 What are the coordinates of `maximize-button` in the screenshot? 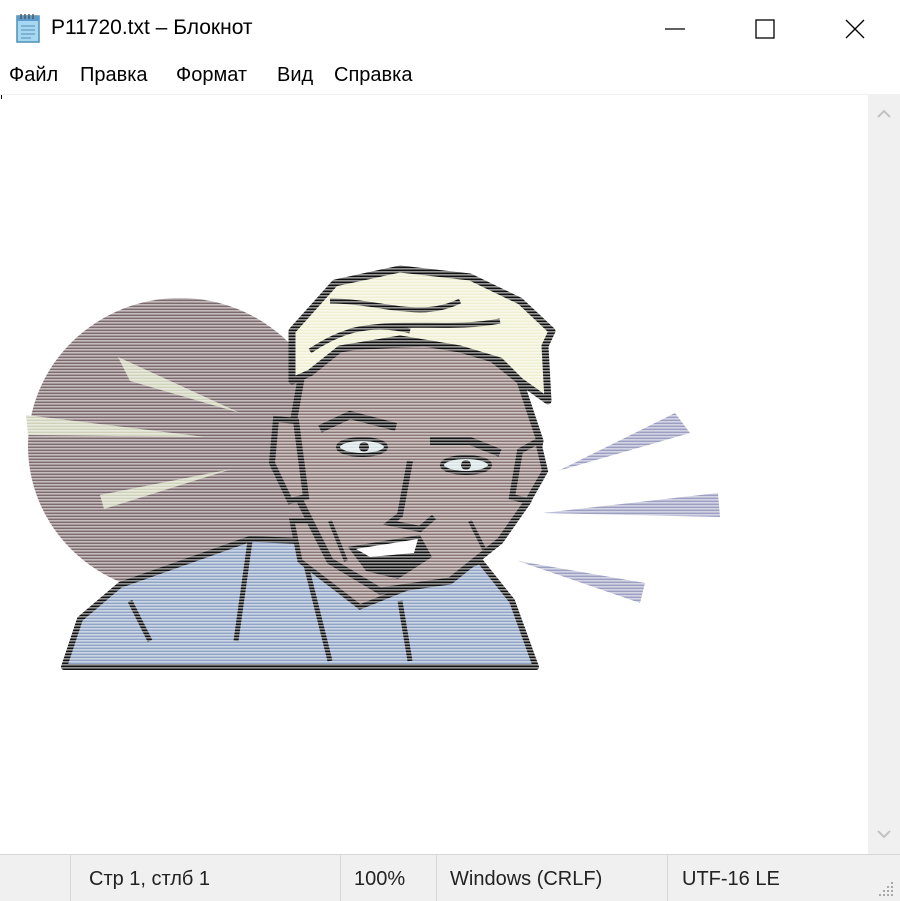 It's located at (765, 29).